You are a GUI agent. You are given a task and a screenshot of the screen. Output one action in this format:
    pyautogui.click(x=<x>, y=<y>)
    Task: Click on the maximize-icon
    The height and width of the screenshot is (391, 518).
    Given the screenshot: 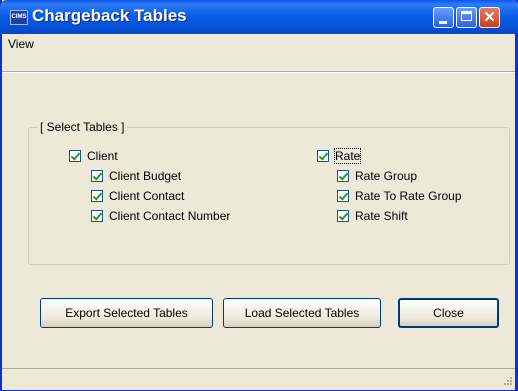 What is the action you would take?
    pyautogui.click(x=466, y=16)
    